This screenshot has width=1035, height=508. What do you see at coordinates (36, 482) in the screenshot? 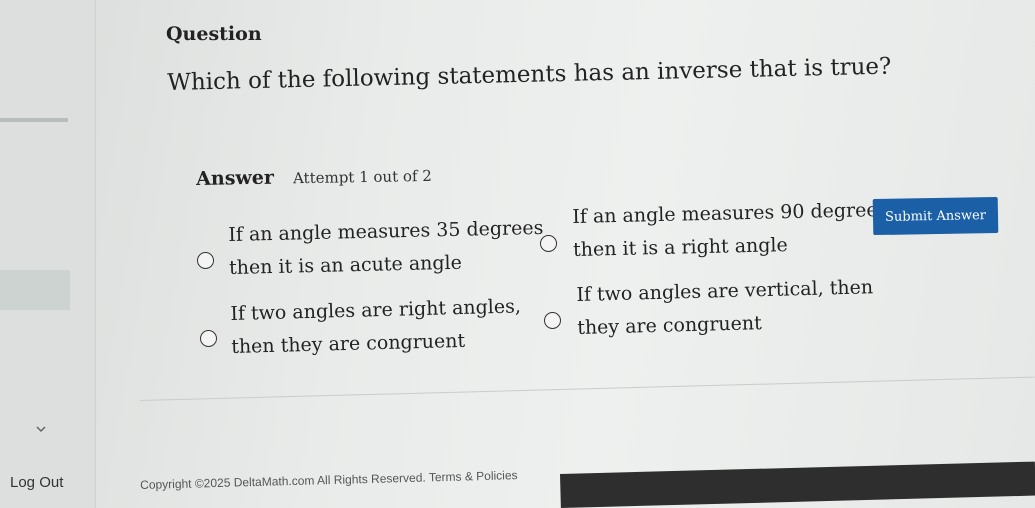
I see `logout-link: Log Out` at bounding box center [36, 482].